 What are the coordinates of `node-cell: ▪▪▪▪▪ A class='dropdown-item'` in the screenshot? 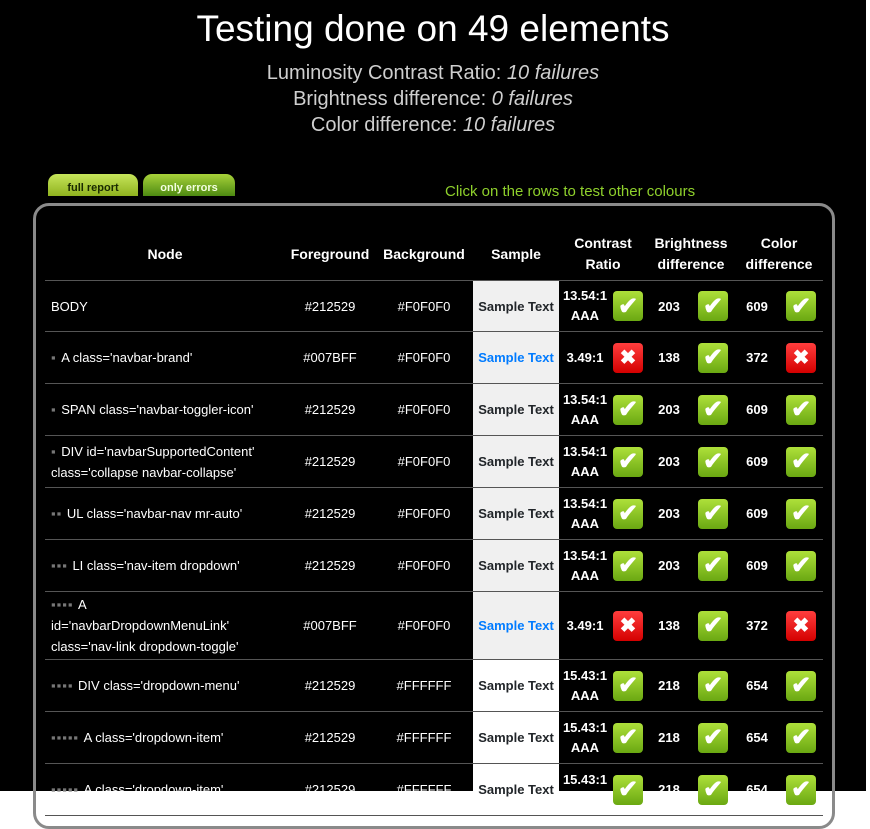 It's located at (165, 737).